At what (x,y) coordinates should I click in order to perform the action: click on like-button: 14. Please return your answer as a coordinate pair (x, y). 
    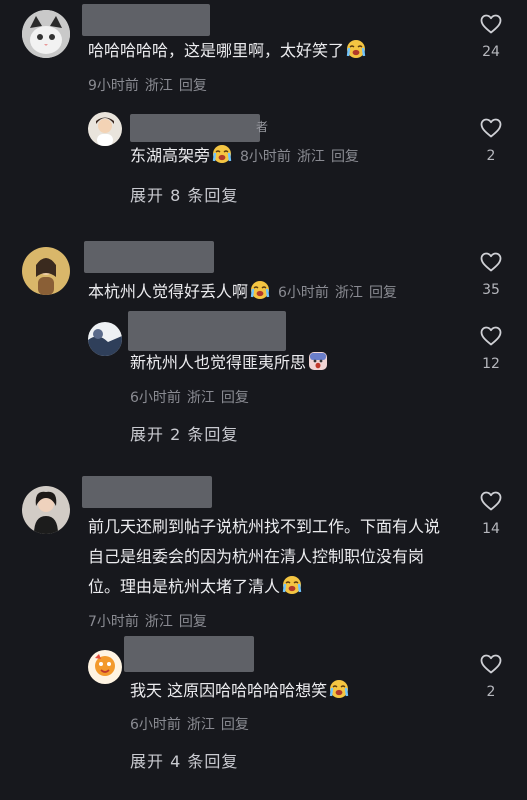
    Looking at the image, I should click on (491, 513).